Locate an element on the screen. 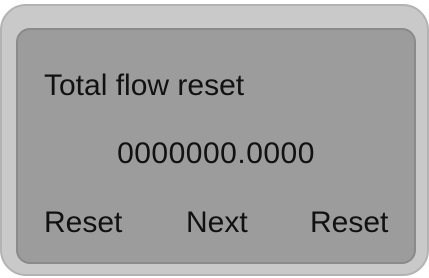  reset-left-softkey: Reset is located at coordinates (83, 223).